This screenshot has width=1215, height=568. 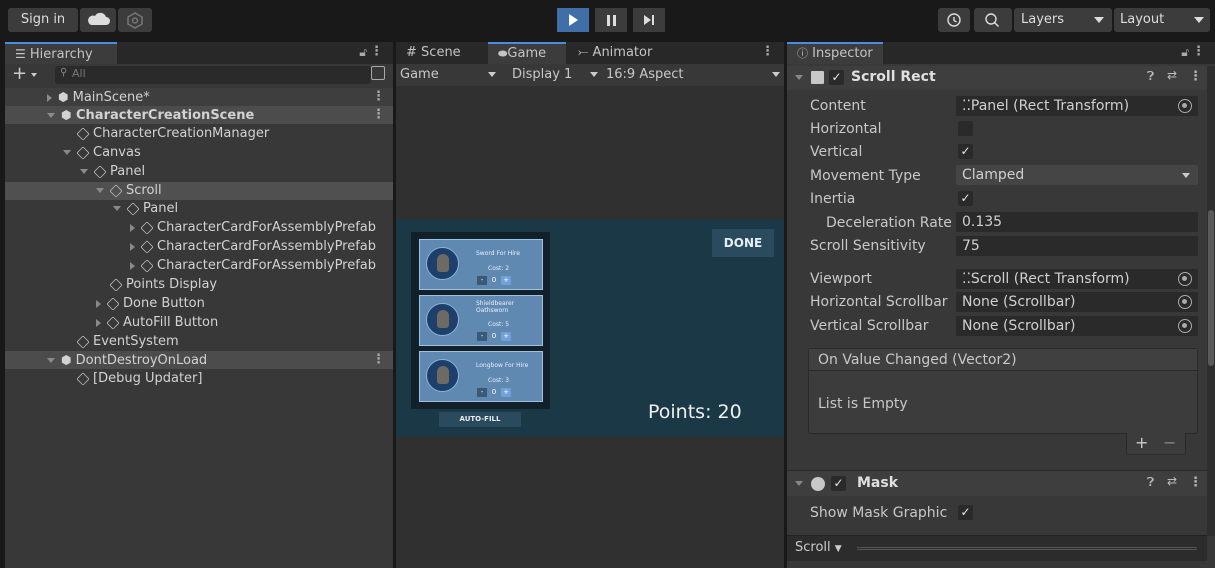 I want to click on gamepad-icon: ⬬, so click(x=503, y=53).